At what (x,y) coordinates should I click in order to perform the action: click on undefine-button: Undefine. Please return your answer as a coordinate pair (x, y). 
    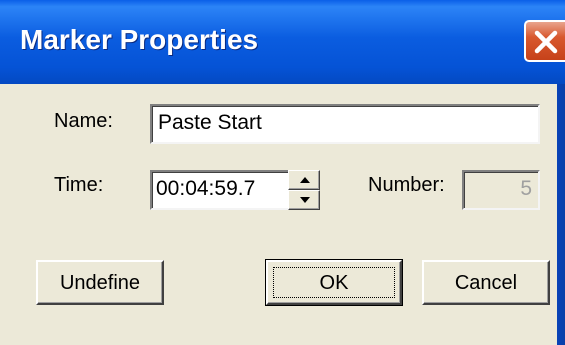
    Looking at the image, I should click on (100, 282).